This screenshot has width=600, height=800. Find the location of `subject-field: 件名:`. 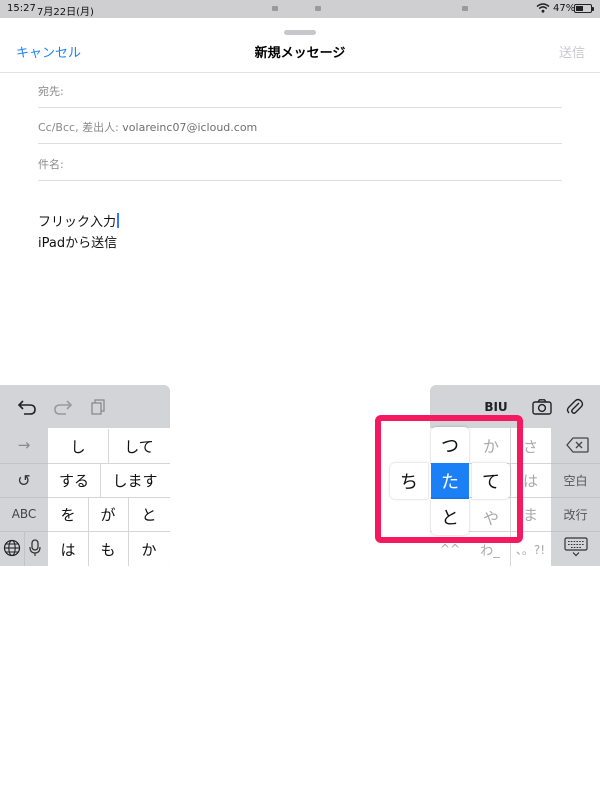

subject-field: 件名: is located at coordinates (300, 163).